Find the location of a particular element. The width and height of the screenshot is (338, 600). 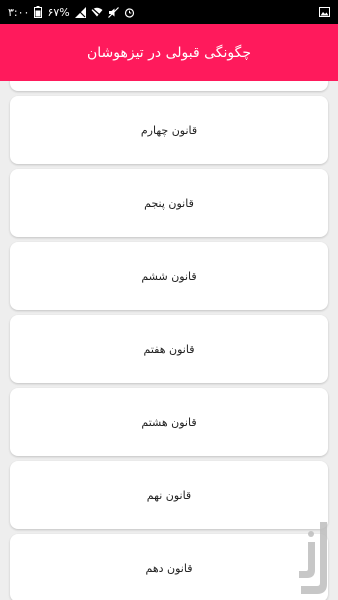

list-item-rule-9: قانون نهم is located at coordinates (169, 495).